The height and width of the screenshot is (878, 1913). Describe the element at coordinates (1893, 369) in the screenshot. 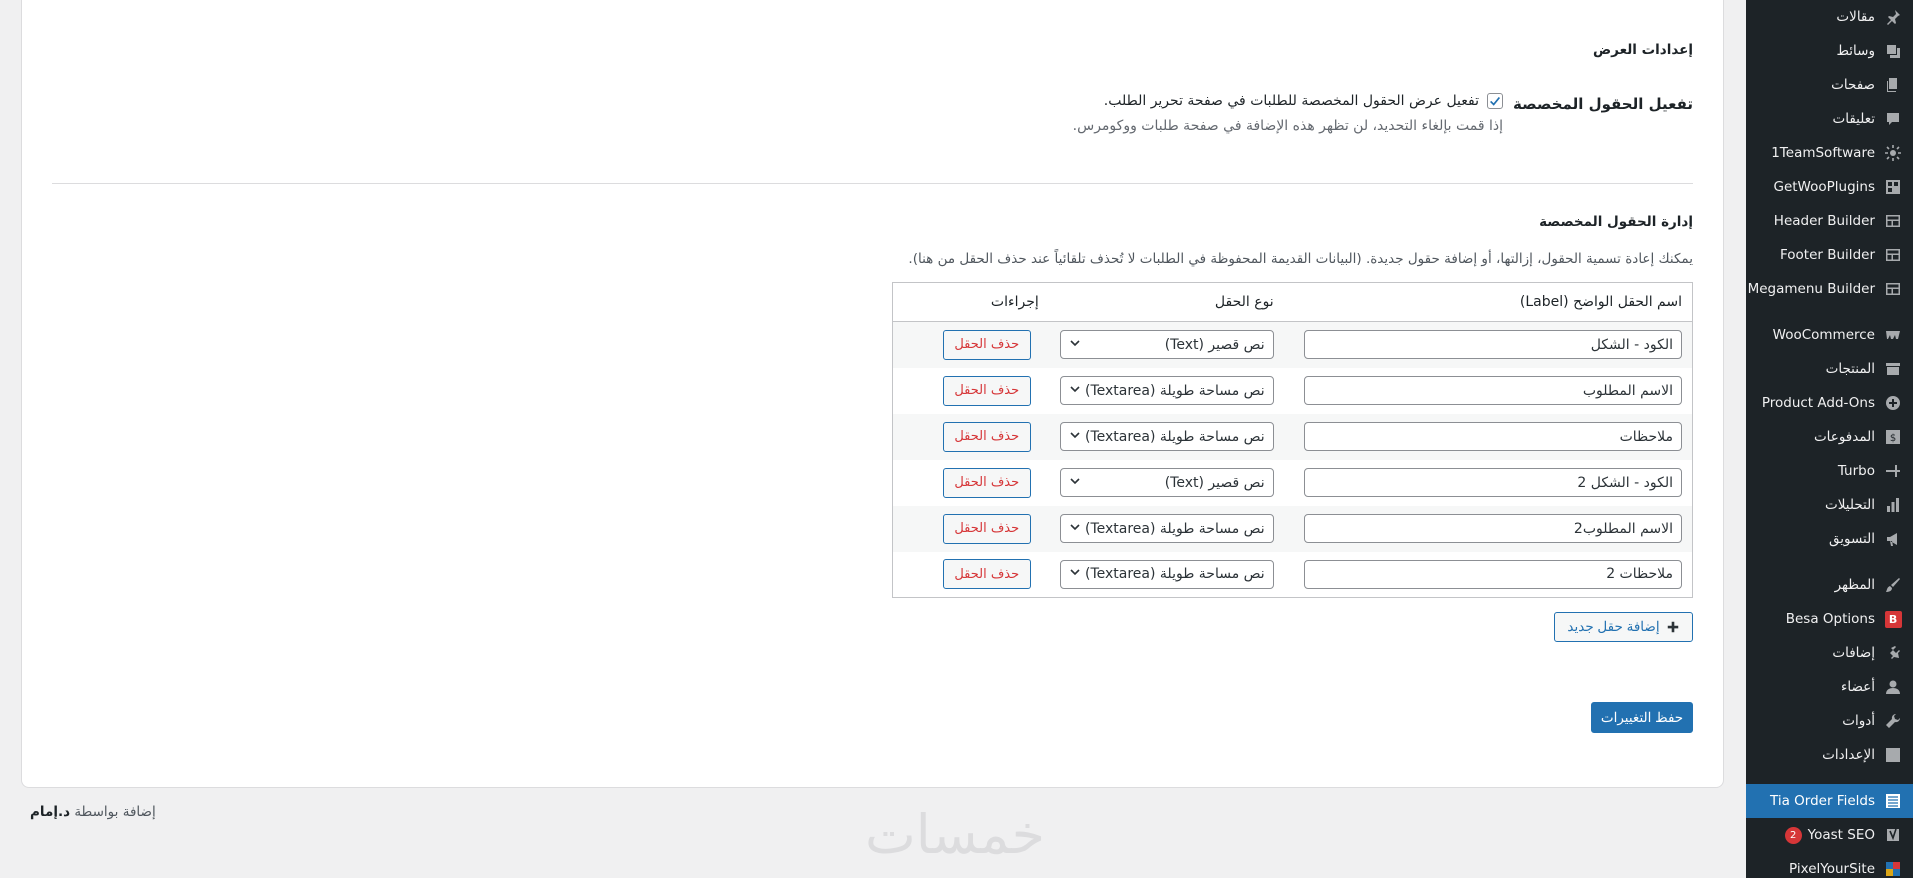

I see `archive-icon` at that location.